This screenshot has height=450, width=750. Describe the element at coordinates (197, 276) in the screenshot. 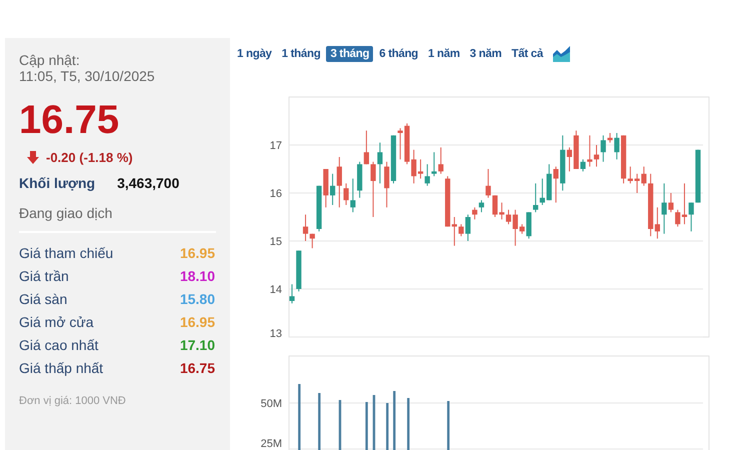

I see `price-level-value: 18.10` at that location.